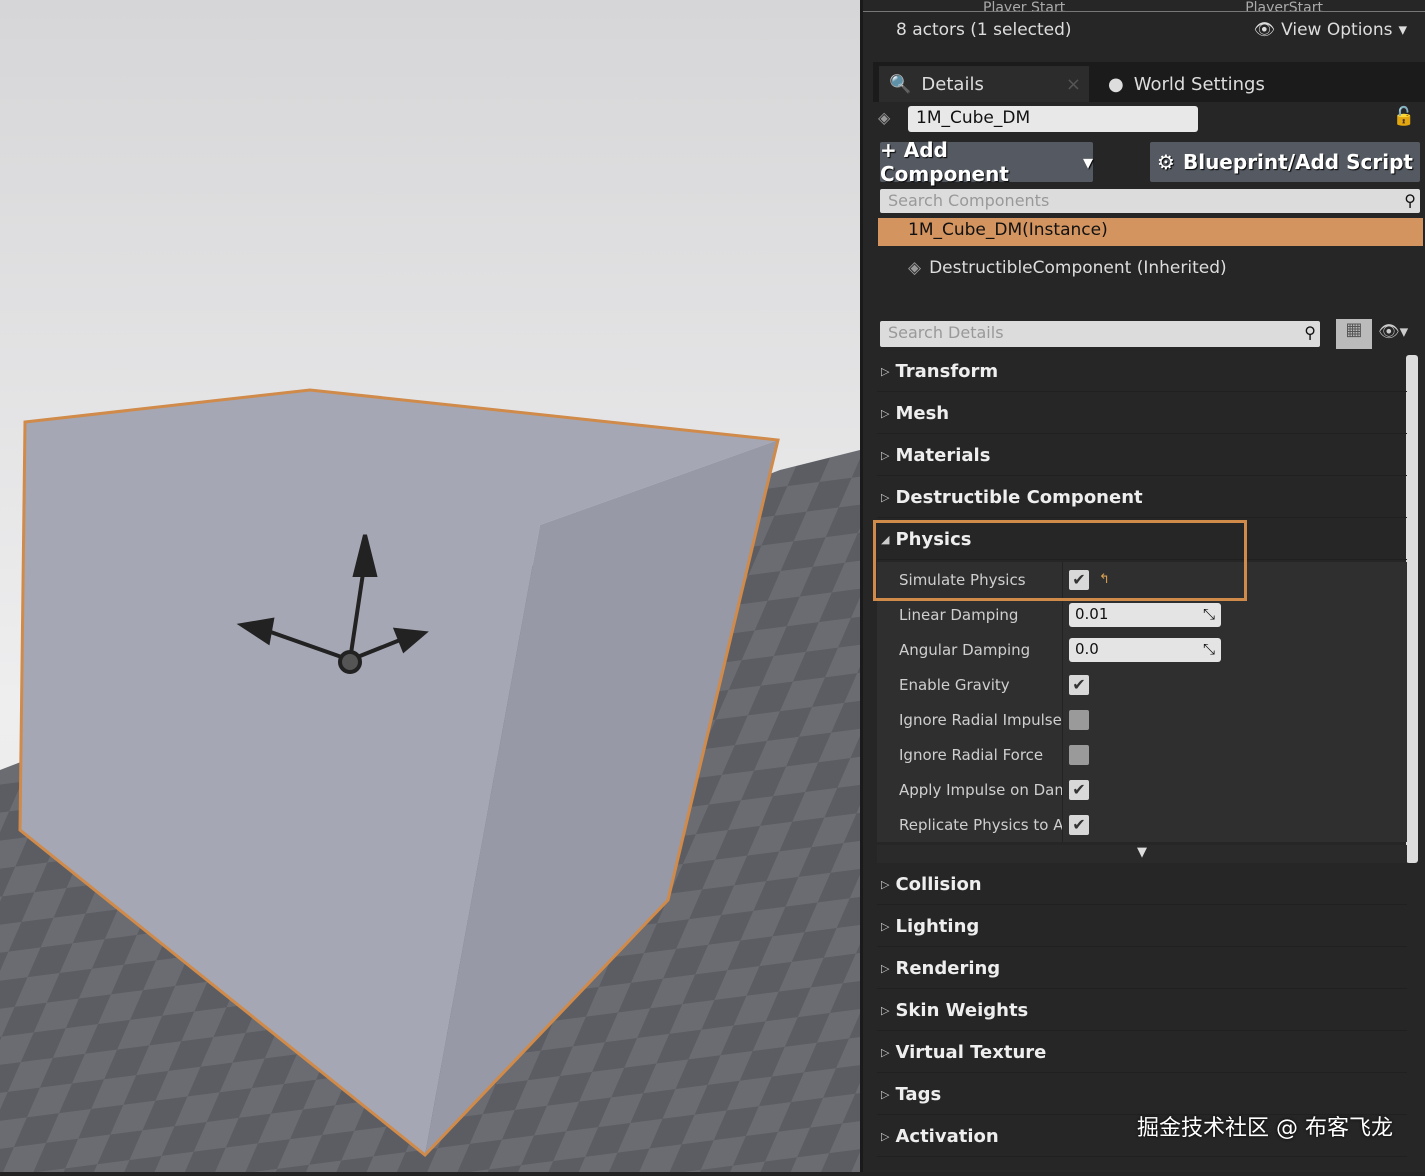  What do you see at coordinates (915, 268) in the screenshot?
I see `component-icon: ◈` at bounding box center [915, 268].